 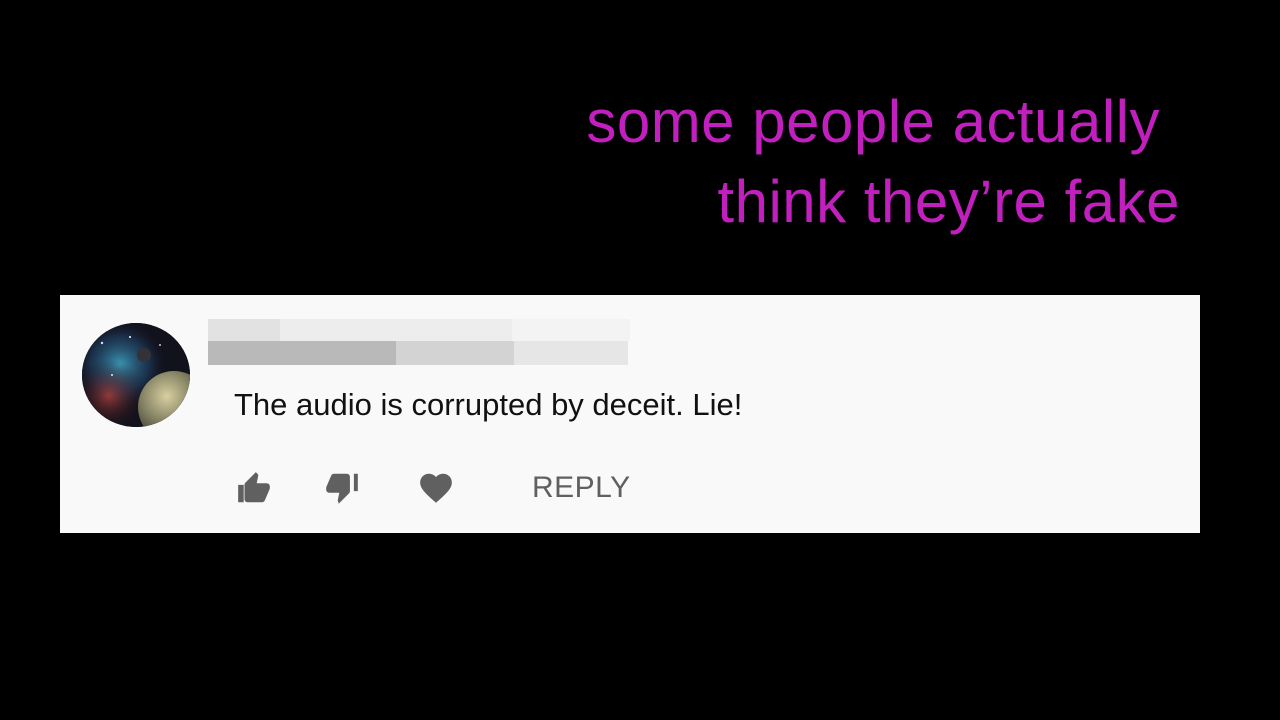 What do you see at coordinates (873, 121) in the screenshot?
I see `caption-line-1: some people actually` at bounding box center [873, 121].